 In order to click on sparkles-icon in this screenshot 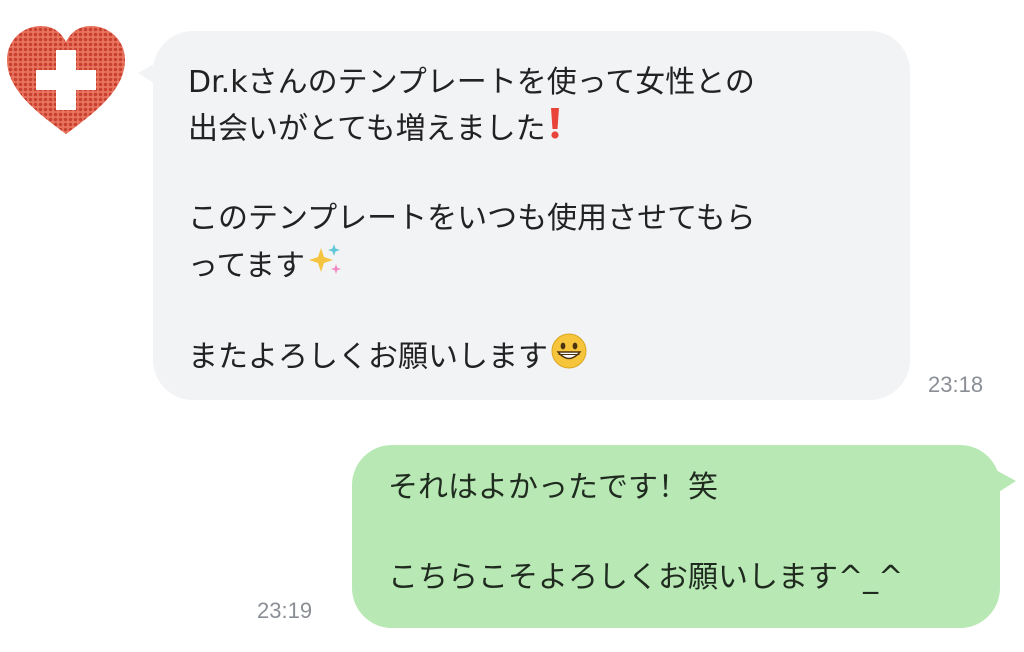, I will do `click(325, 267)`.